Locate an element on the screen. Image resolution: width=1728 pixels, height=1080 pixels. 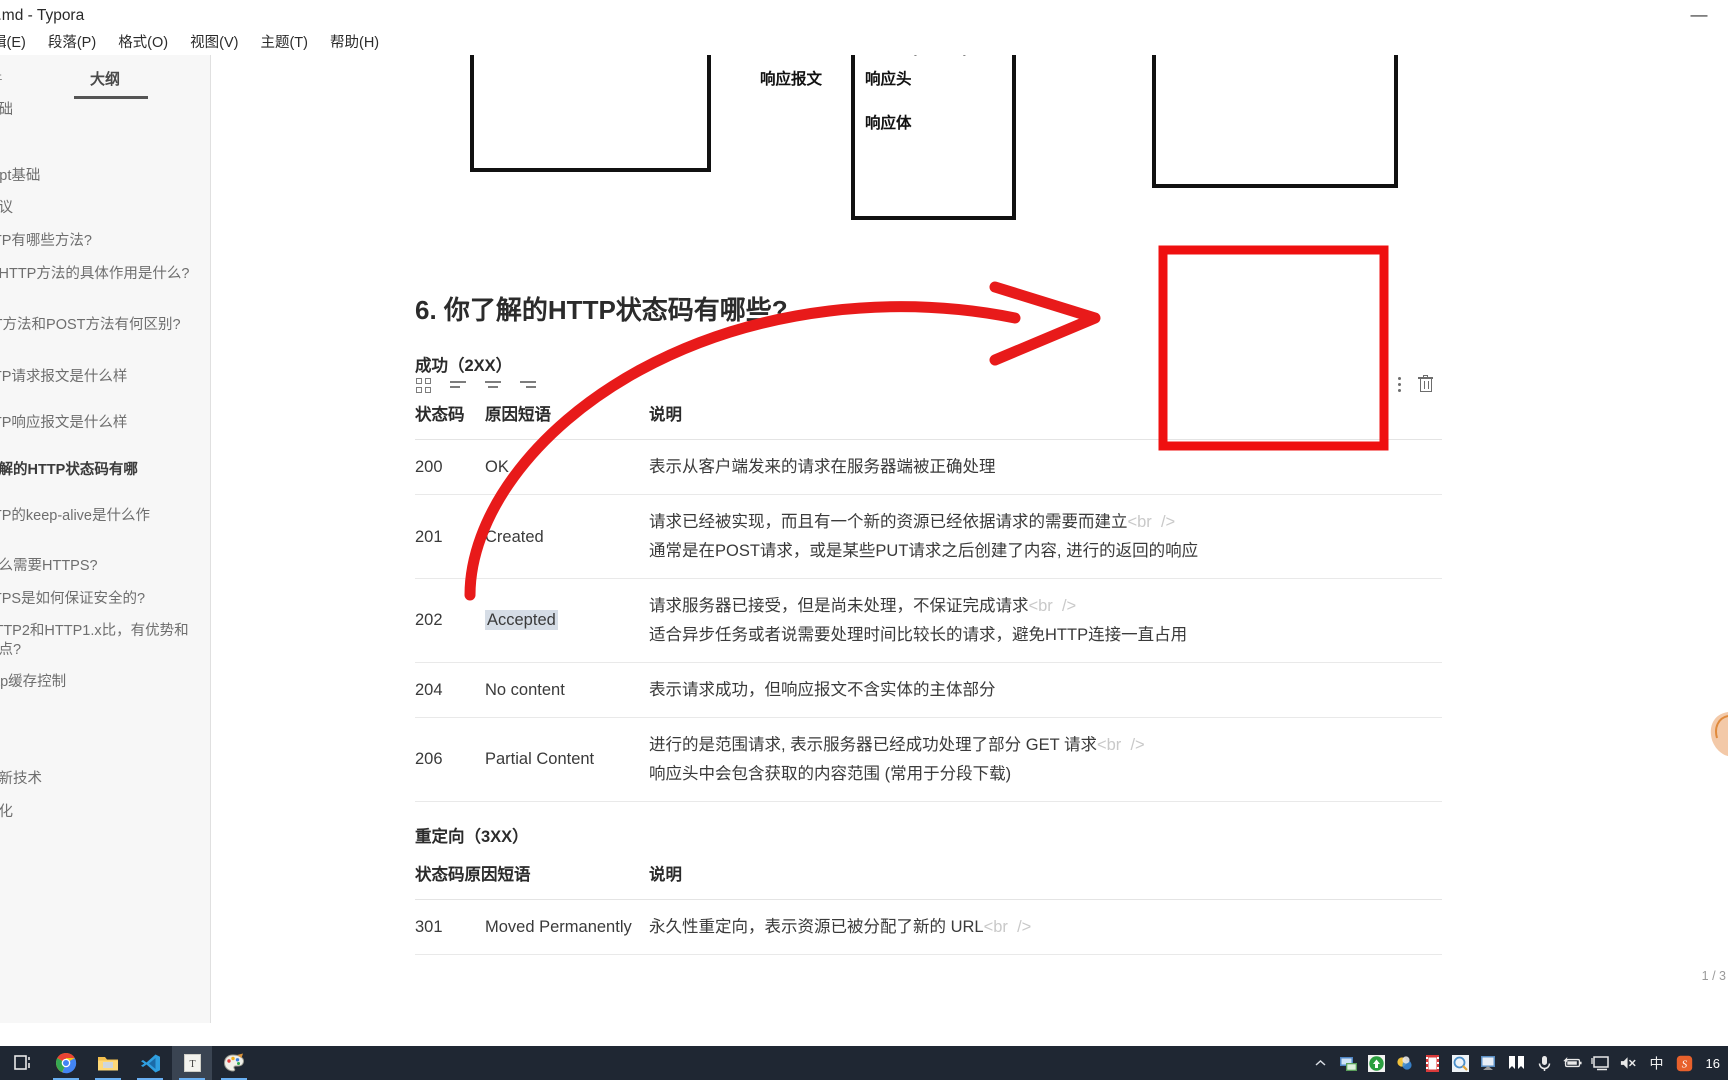
table-header-code-phrase: 状态码原因短语 is located at coordinates (532, 877).